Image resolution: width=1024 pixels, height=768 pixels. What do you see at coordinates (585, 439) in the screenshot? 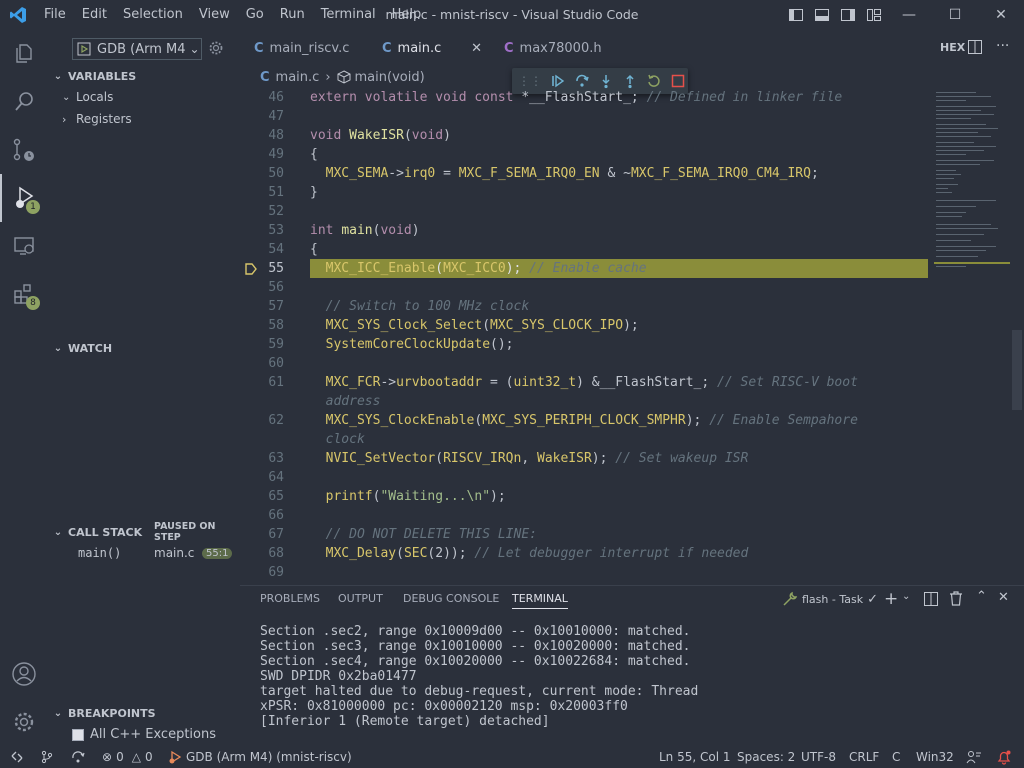
I see `code-line: clock` at bounding box center [585, 439].